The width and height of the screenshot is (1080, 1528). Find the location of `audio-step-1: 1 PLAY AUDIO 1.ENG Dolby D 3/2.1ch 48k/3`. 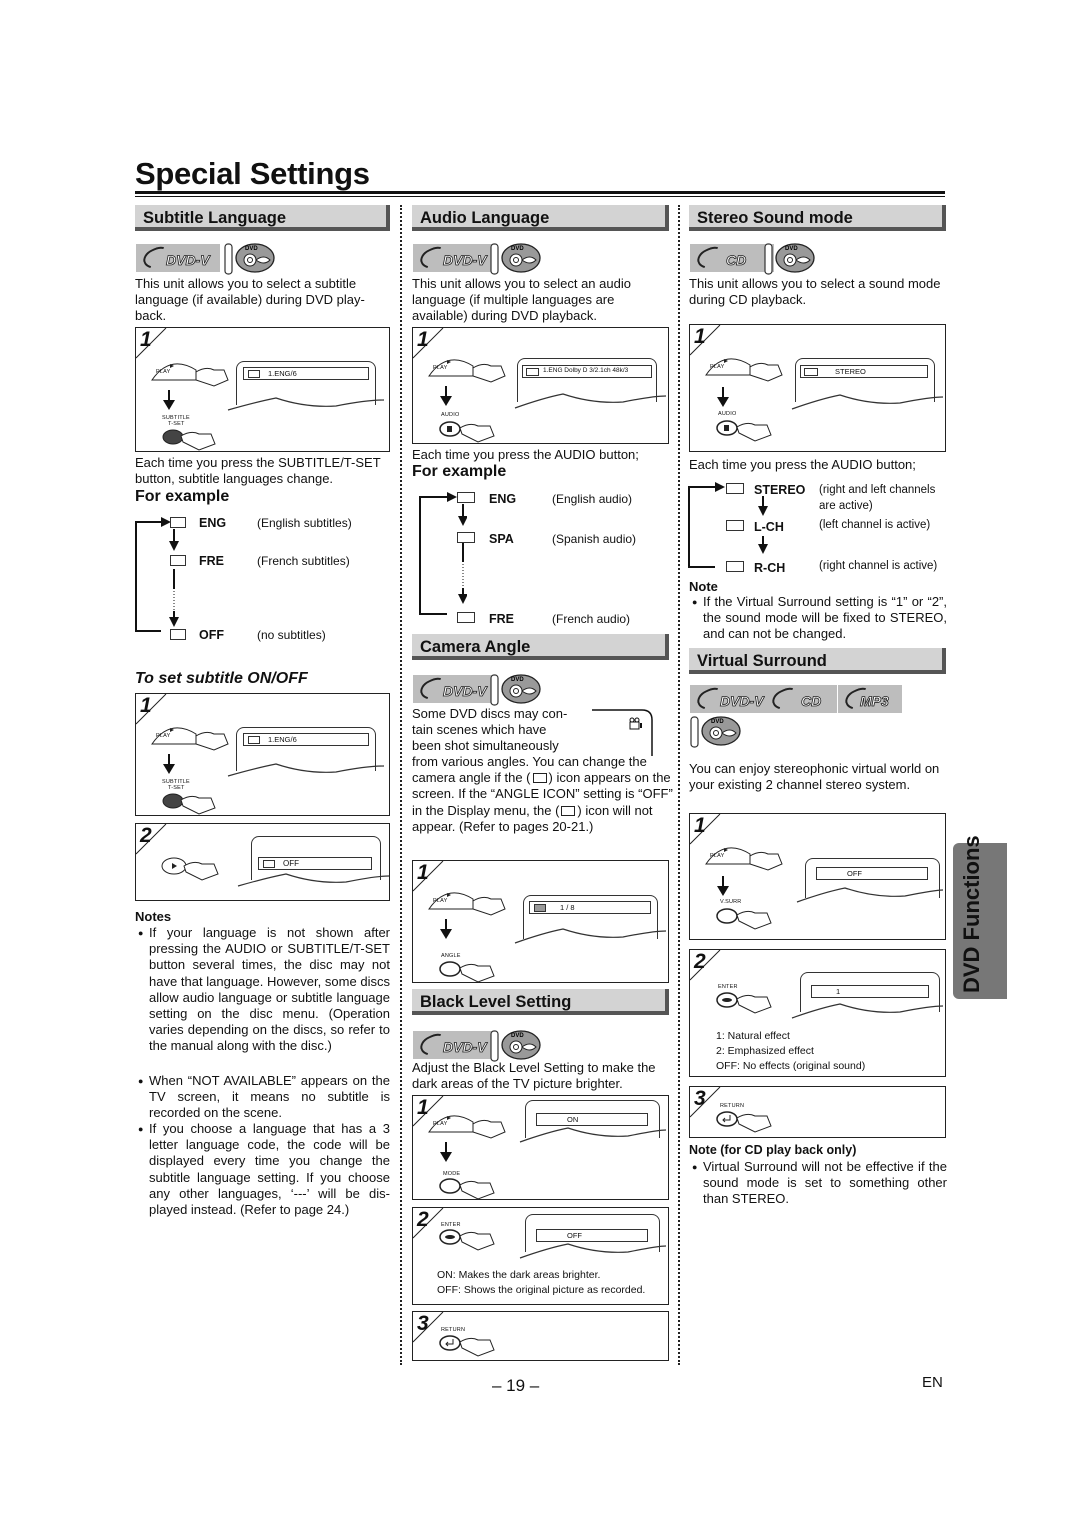

audio-step-1: 1 PLAY AUDIO 1.ENG Dolby D 3/2.1ch 48k/3 is located at coordinates (540, 385).